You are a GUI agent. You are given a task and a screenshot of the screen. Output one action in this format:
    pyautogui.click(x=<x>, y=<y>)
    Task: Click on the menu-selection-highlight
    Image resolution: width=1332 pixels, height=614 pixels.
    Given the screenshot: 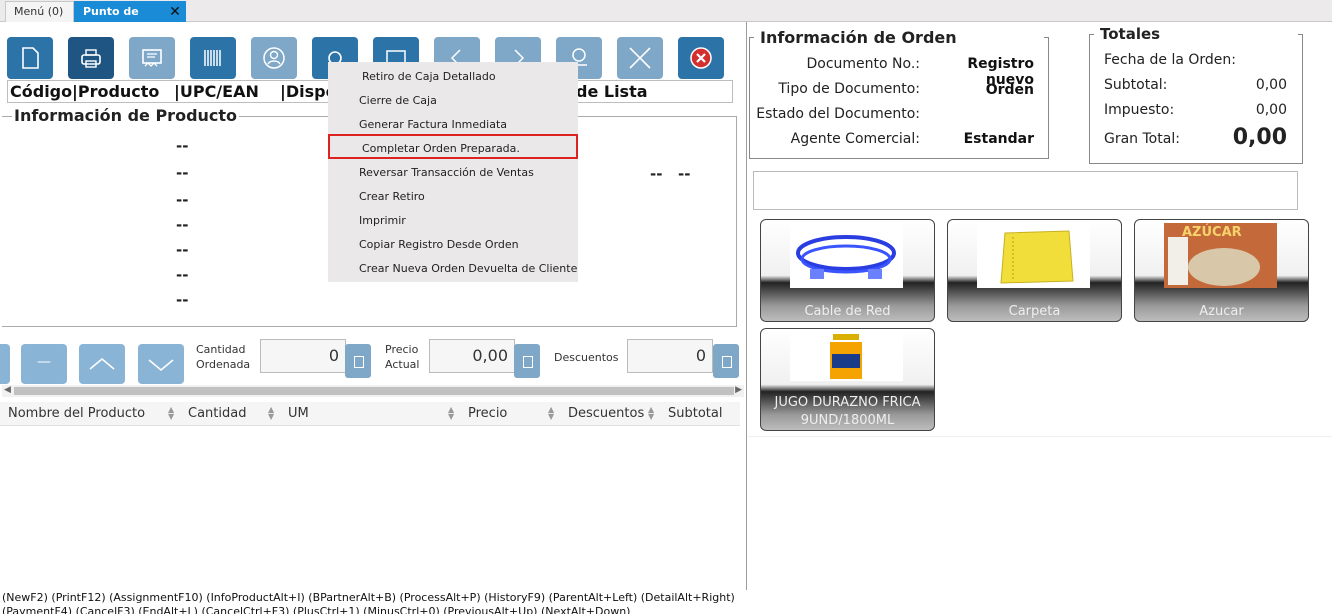 What is the action you would take?
    pyautogui.click(x=453, y=146)
    